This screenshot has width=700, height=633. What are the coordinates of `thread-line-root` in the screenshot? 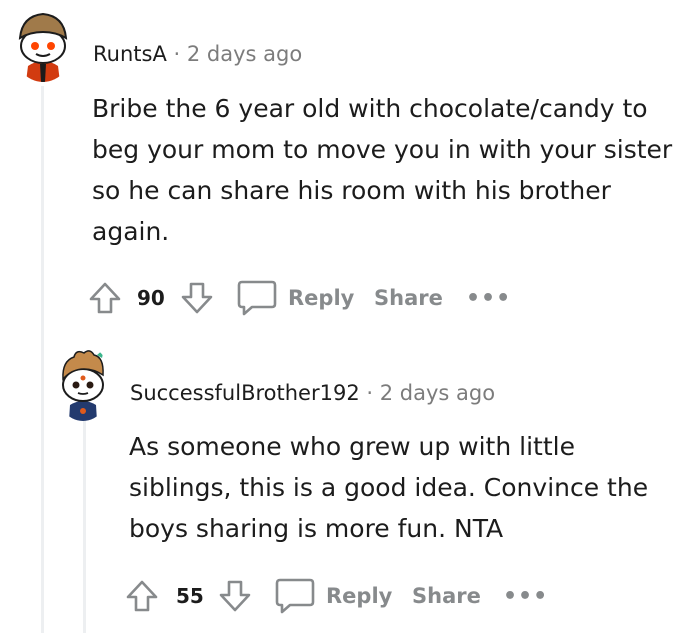 It's located at (42, 359).